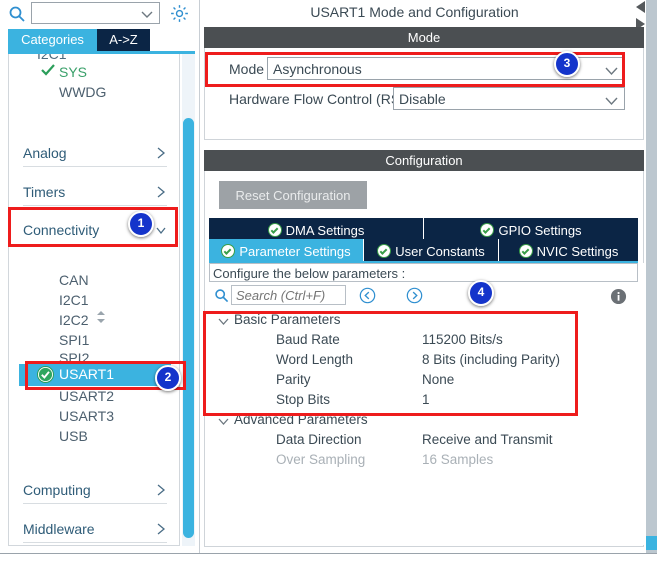 This screenshot has width=657, height=565. Describe the element at coordinates (45, 153) in the screenshot. I see `group-label: Analog` at that location.